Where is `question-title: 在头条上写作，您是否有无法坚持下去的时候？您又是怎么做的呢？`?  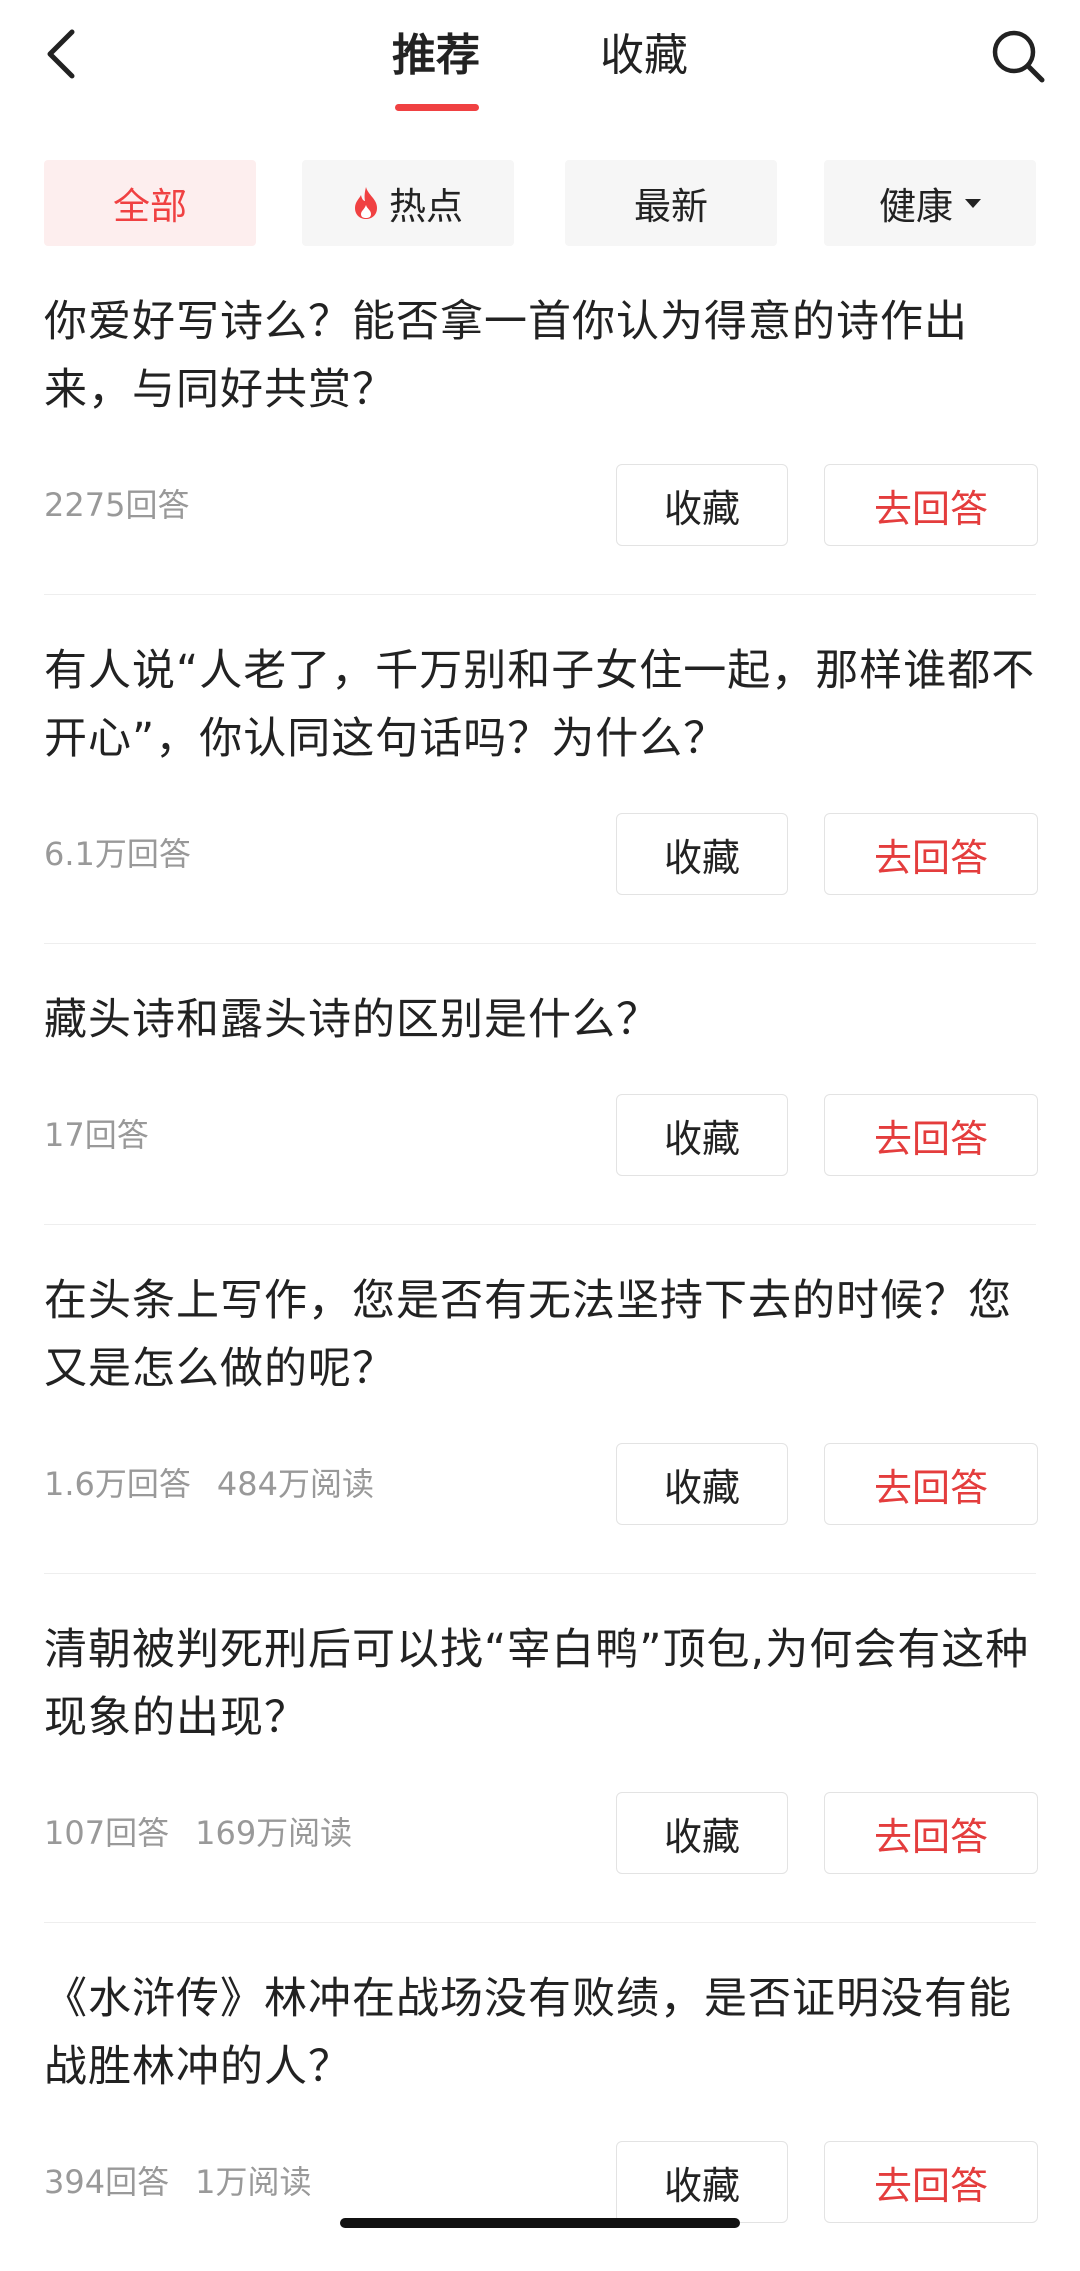 question-title: 在头条上写作，您是否有无法坚持下去的时候？您又是怎么做的呢？ is located at coordinates (540, 1314).